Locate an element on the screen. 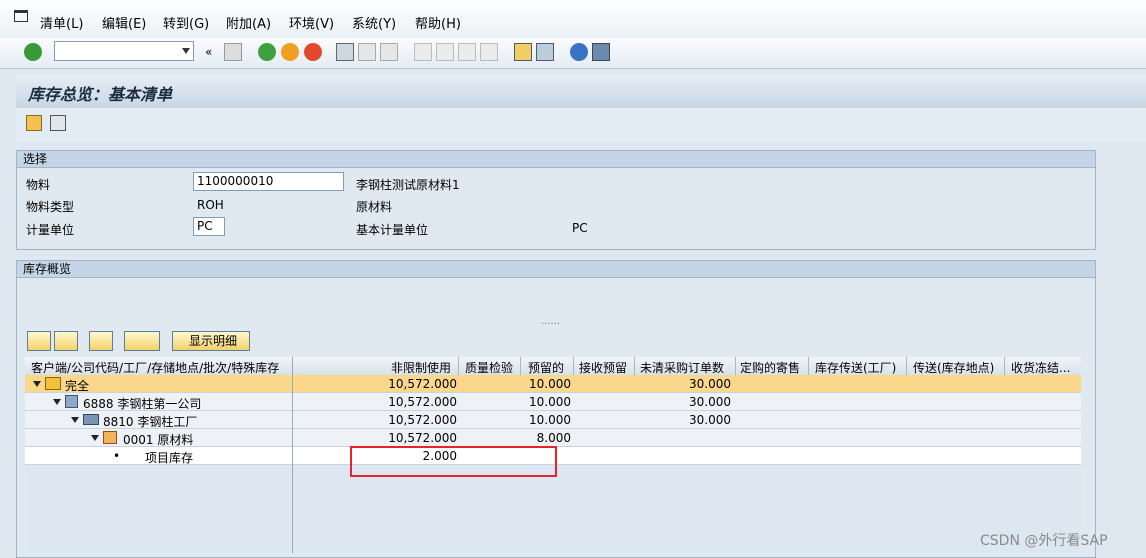  tree-row-company: 6888 李钢柱第一公司 10,572.000 10.000 30.000 is located at coordinates (553, 402).